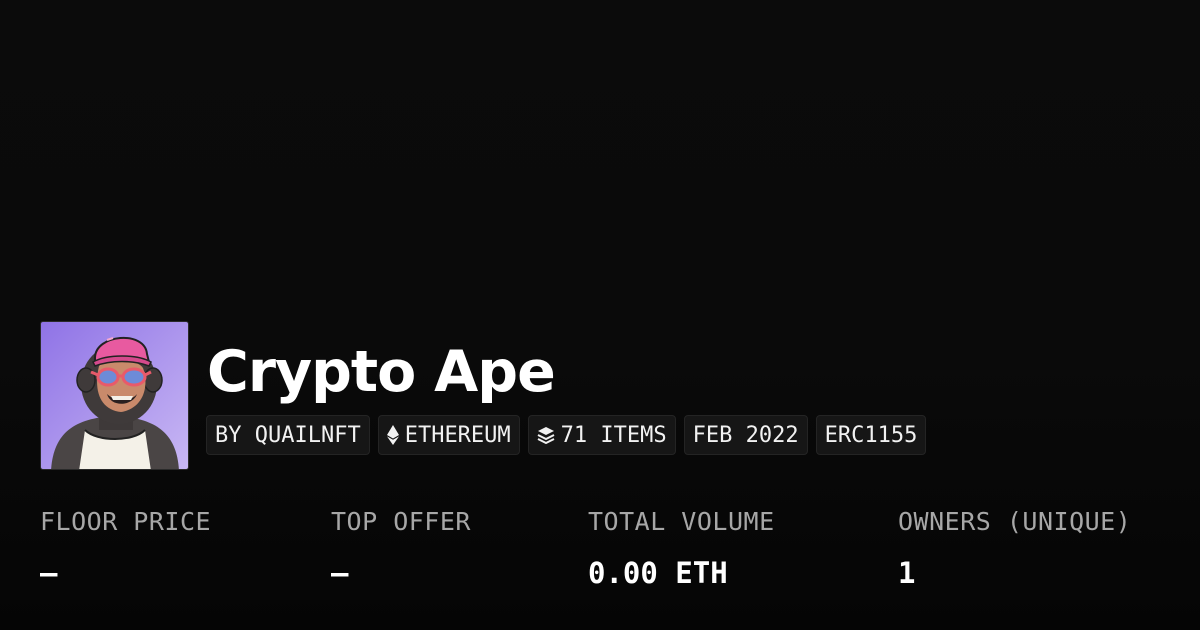  I want to click on created-date-chip-label: FEB 2022, so click(745, 435).